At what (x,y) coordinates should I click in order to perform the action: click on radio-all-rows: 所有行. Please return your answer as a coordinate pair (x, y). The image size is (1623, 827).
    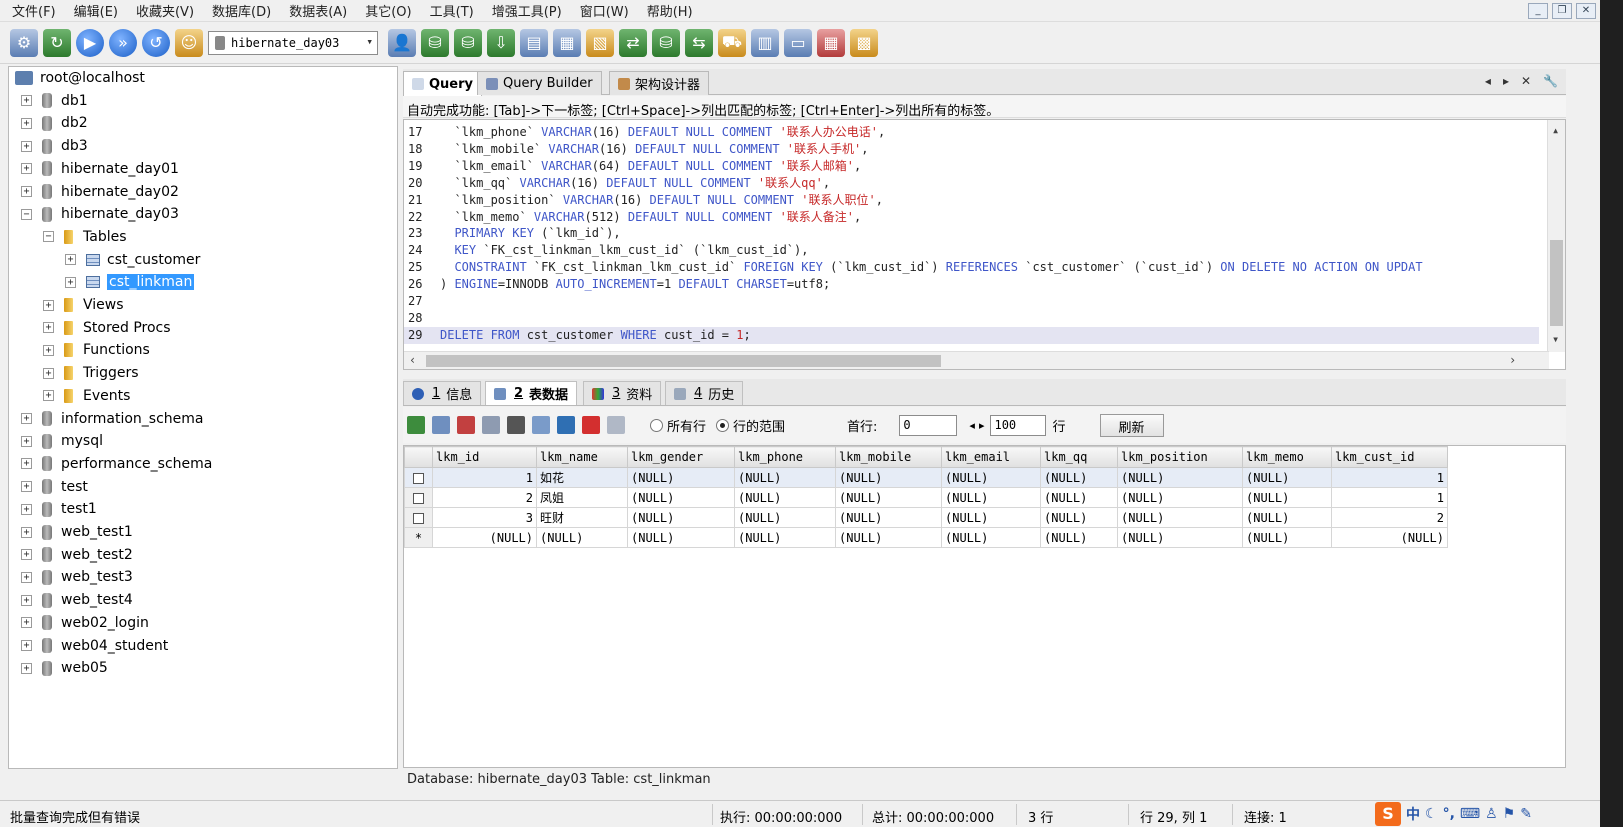
    Looking at the image, I should click on (678, 425).